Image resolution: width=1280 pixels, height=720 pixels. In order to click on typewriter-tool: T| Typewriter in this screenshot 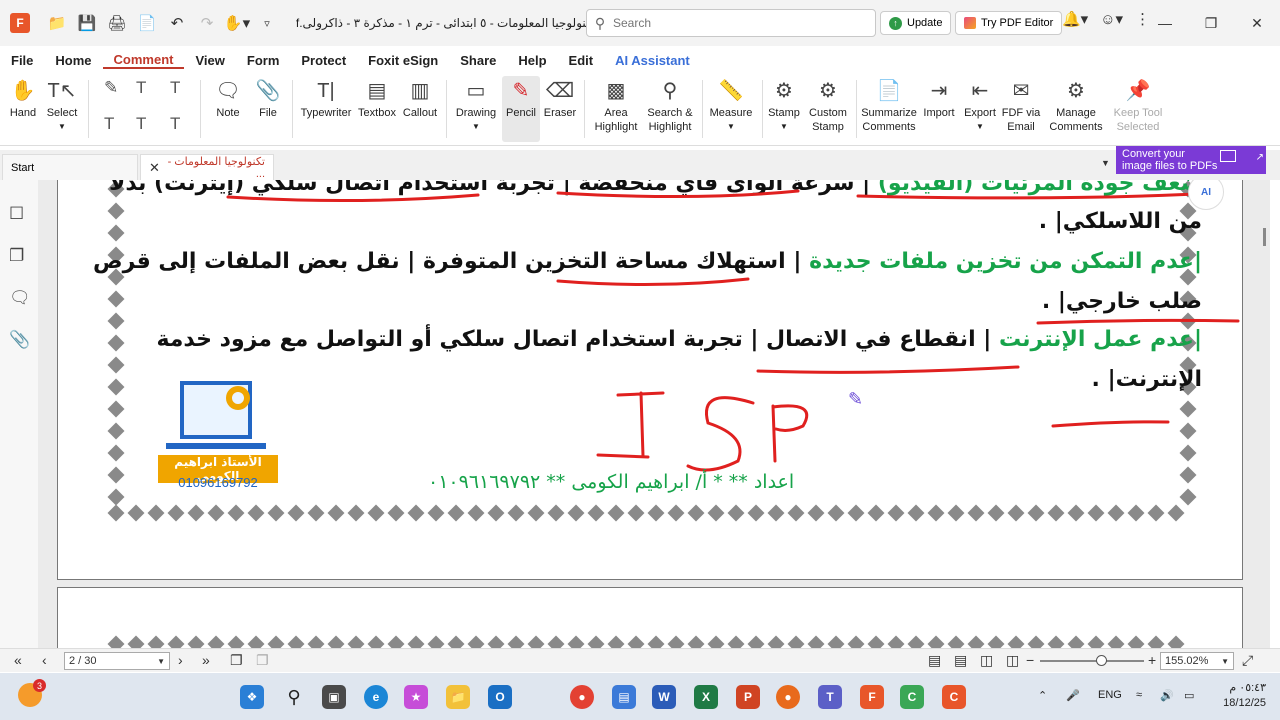, I will do `click(326, 98)`.